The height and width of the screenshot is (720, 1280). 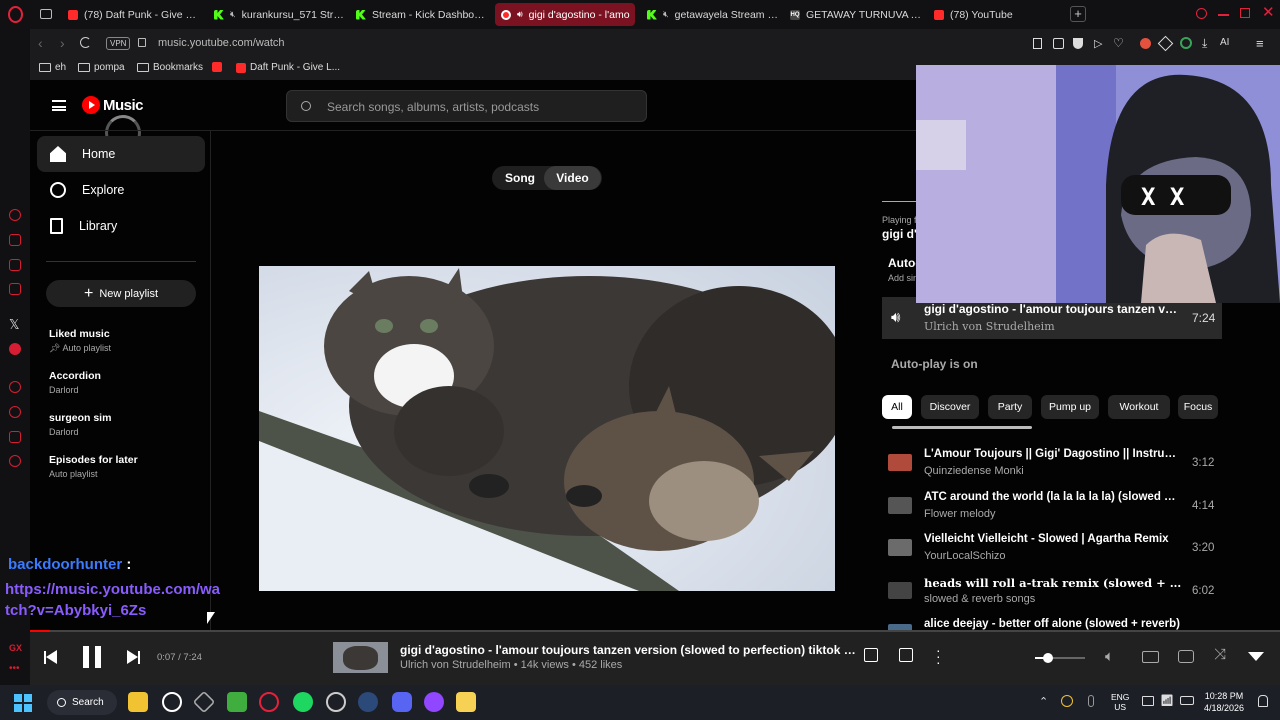 What do you see at coordinates (1078, 14) in the screenshot?
I see `new-tab-button: +` at bounding box center [1078, 14].